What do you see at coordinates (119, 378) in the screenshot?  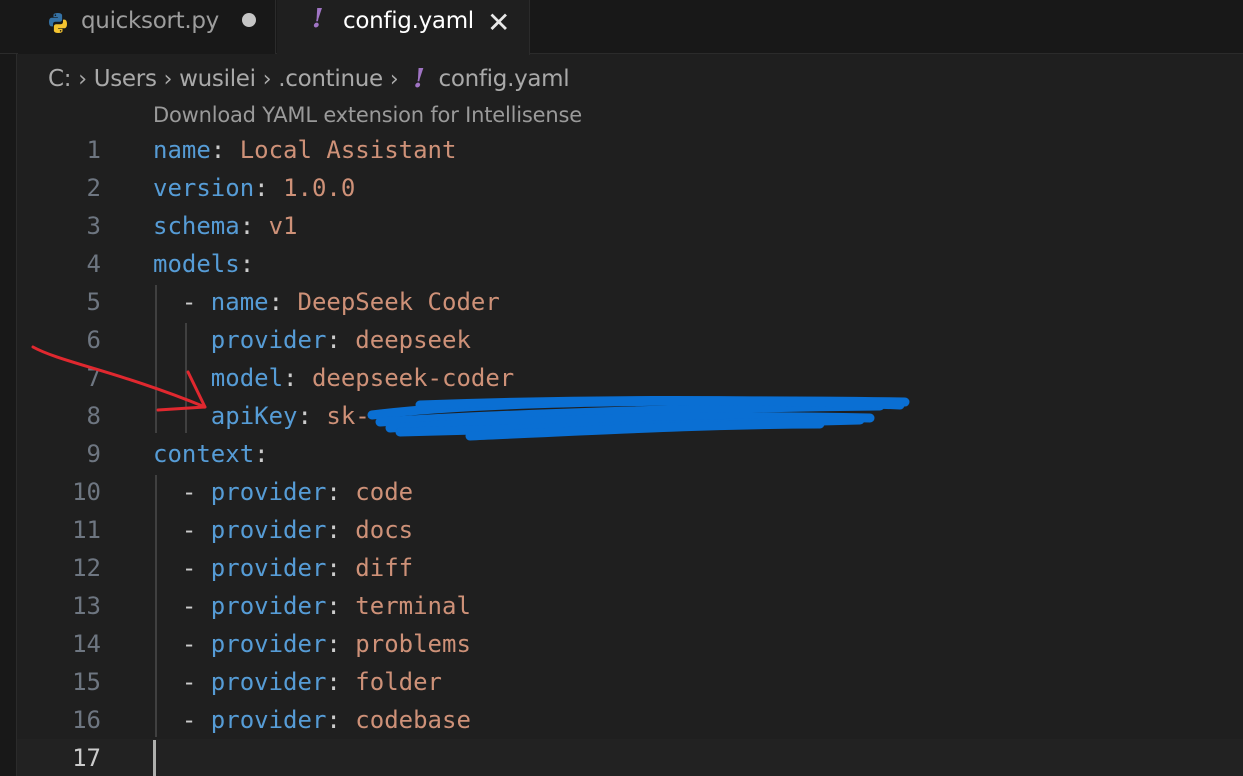 I see `red-arrow-annotation` at bounding box center [119, 378].